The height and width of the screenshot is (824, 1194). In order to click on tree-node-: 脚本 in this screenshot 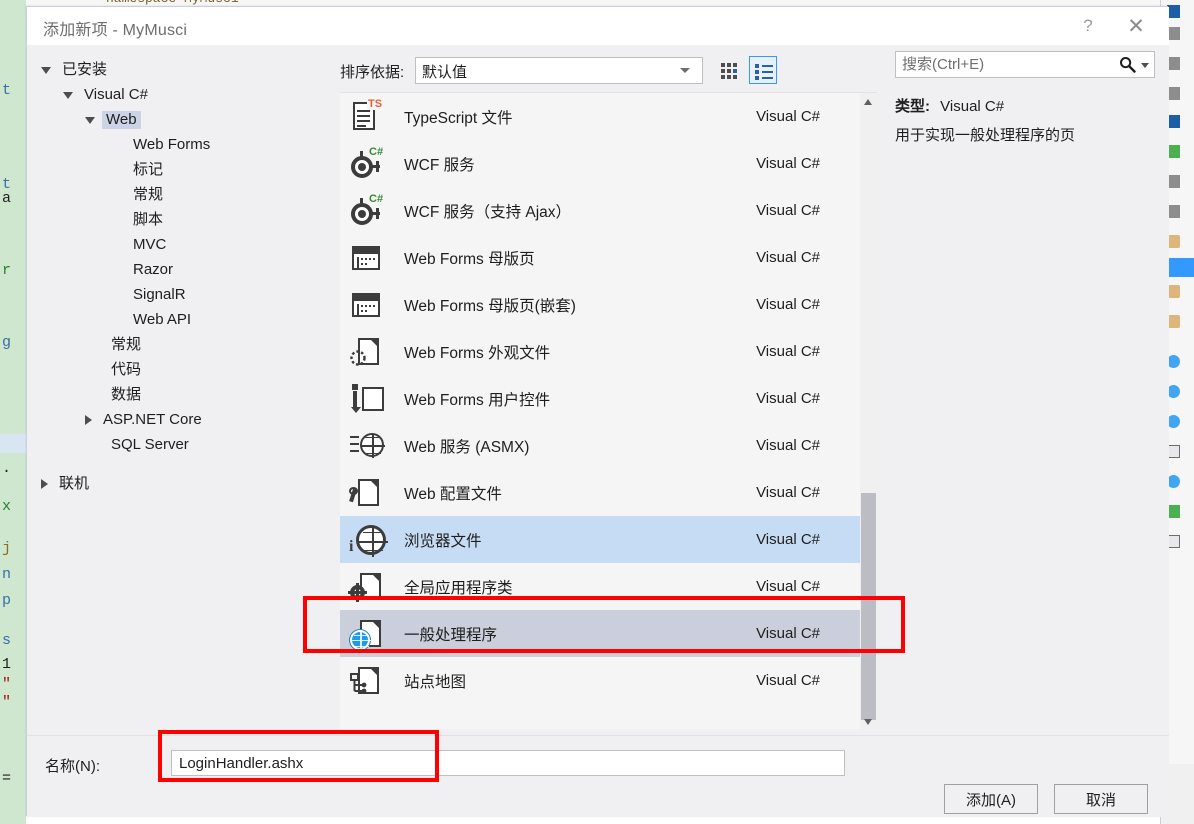, I will do `click(171, 219)`.